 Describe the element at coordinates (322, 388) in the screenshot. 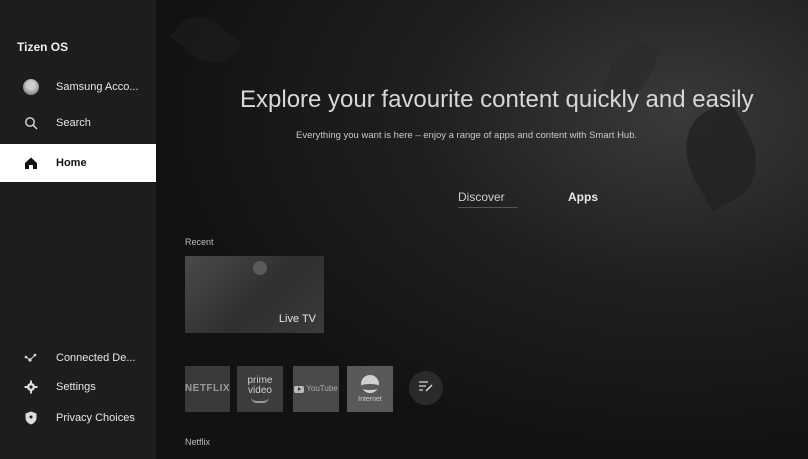

I see `youtube-logo-text: YouTube` at that location.